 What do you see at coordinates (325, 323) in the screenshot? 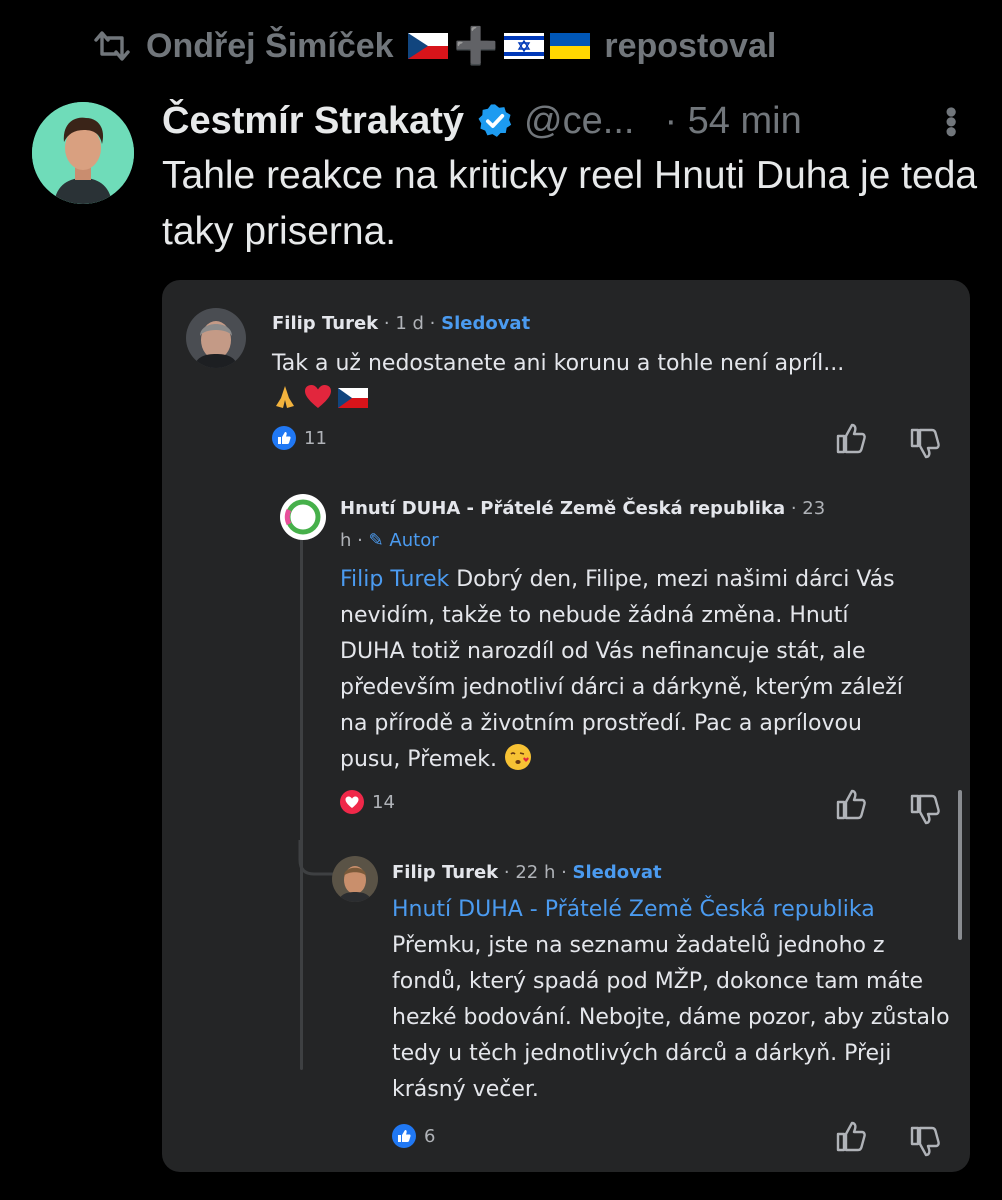
I see `comment1-author: Filip Turek` at bounding box center [325, 323].